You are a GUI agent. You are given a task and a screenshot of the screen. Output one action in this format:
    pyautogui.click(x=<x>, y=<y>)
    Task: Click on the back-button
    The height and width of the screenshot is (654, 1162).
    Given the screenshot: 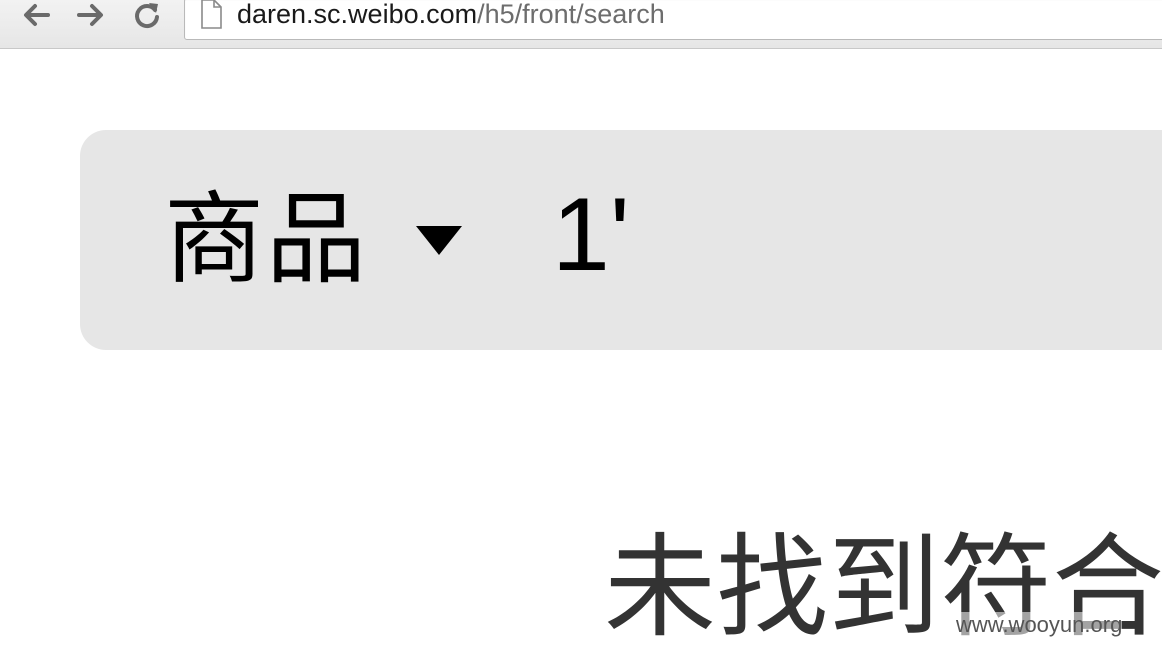 What is the action you would take?
    pyautogui.click(x=36, y=15)
    